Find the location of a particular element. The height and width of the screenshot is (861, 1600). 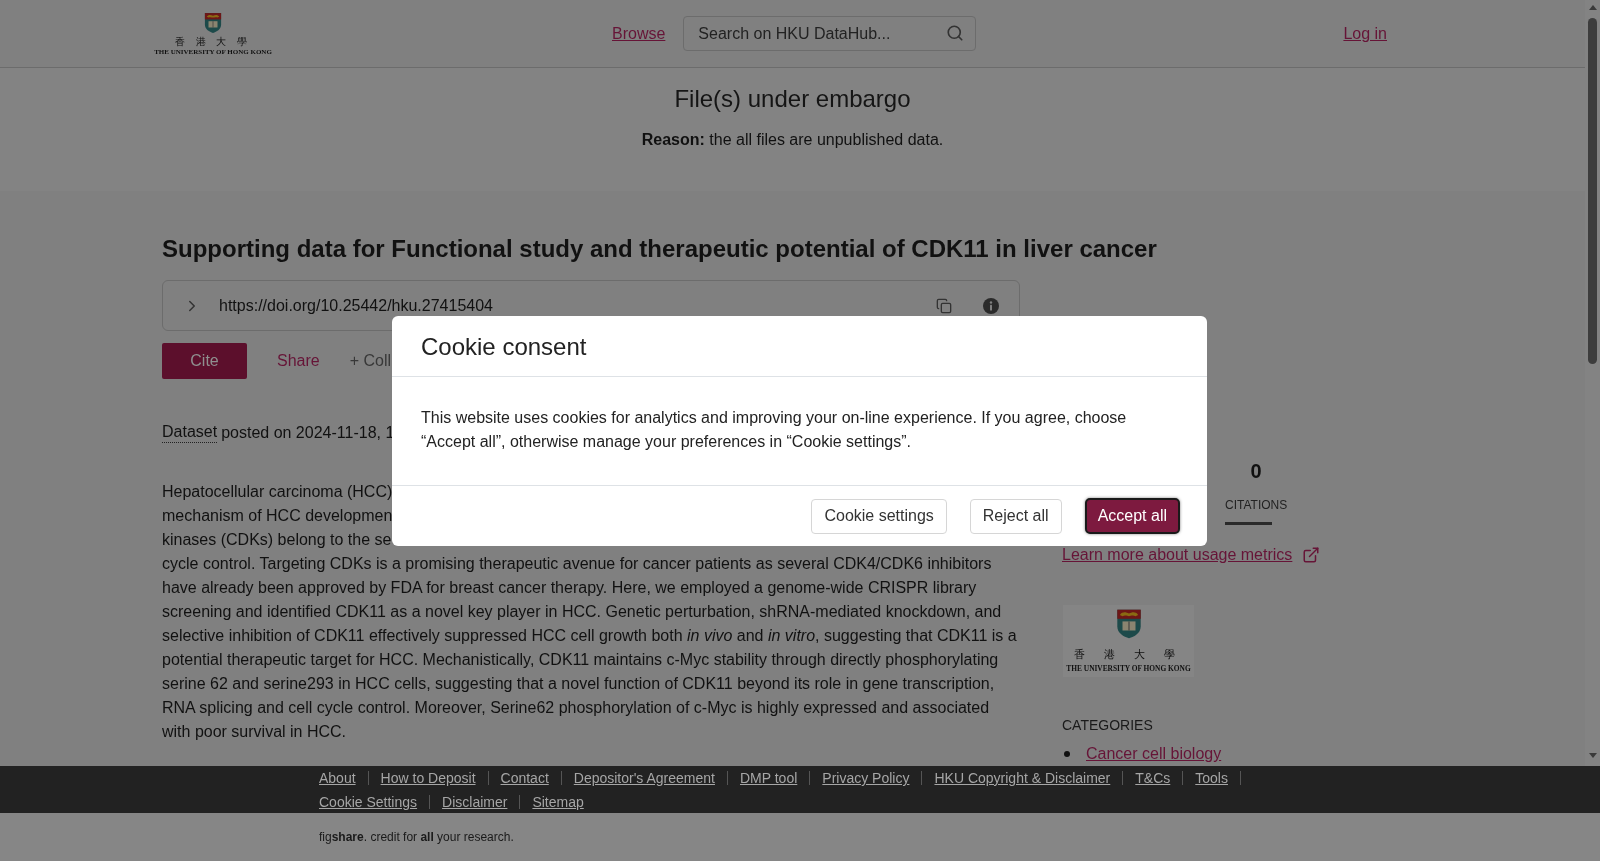

embargo-title: File(s) under embargo is located at coordinates (792, 99).